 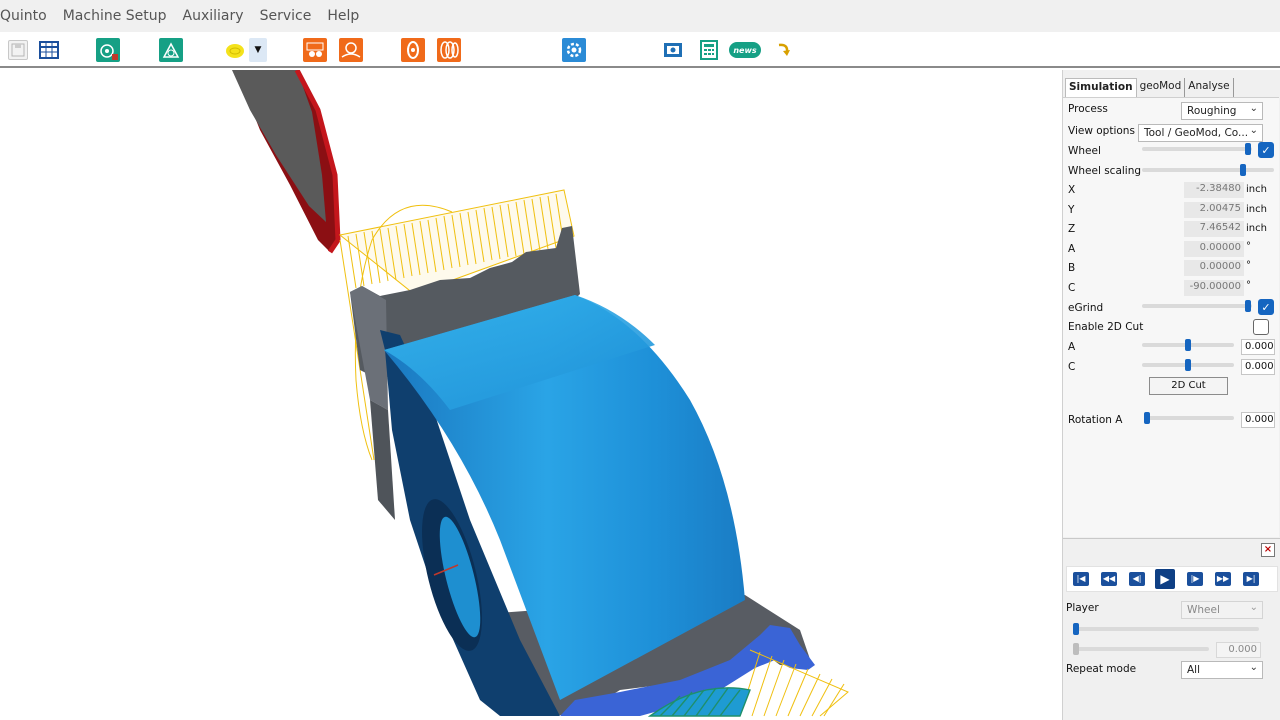 What do you see at coordinates (1258, 367) in the screenshot?
I see `cut-c-value: 0.000` at bounding box center [1258, 367].